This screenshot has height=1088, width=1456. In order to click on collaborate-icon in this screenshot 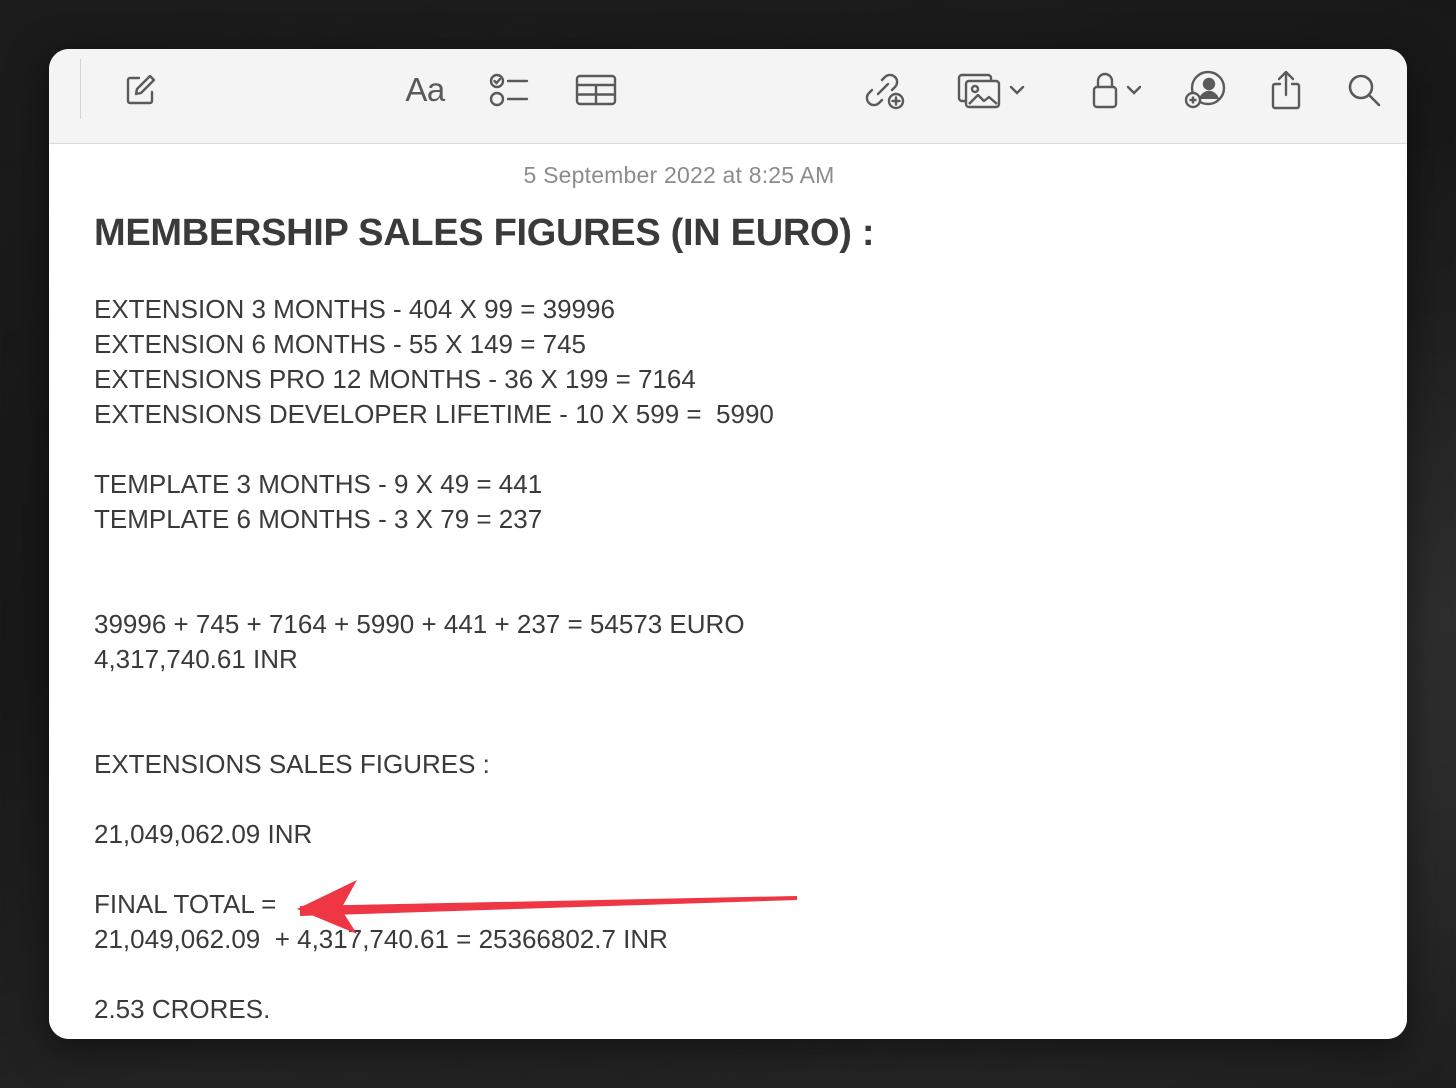, I will do `click(1205, 89)`.